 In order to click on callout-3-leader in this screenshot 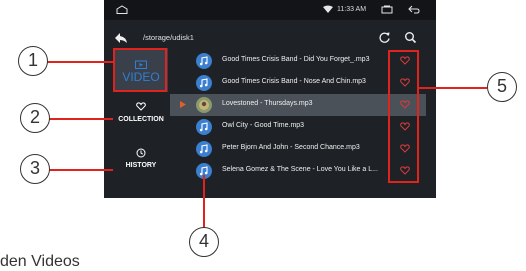, I will do `click(80, 170)`.